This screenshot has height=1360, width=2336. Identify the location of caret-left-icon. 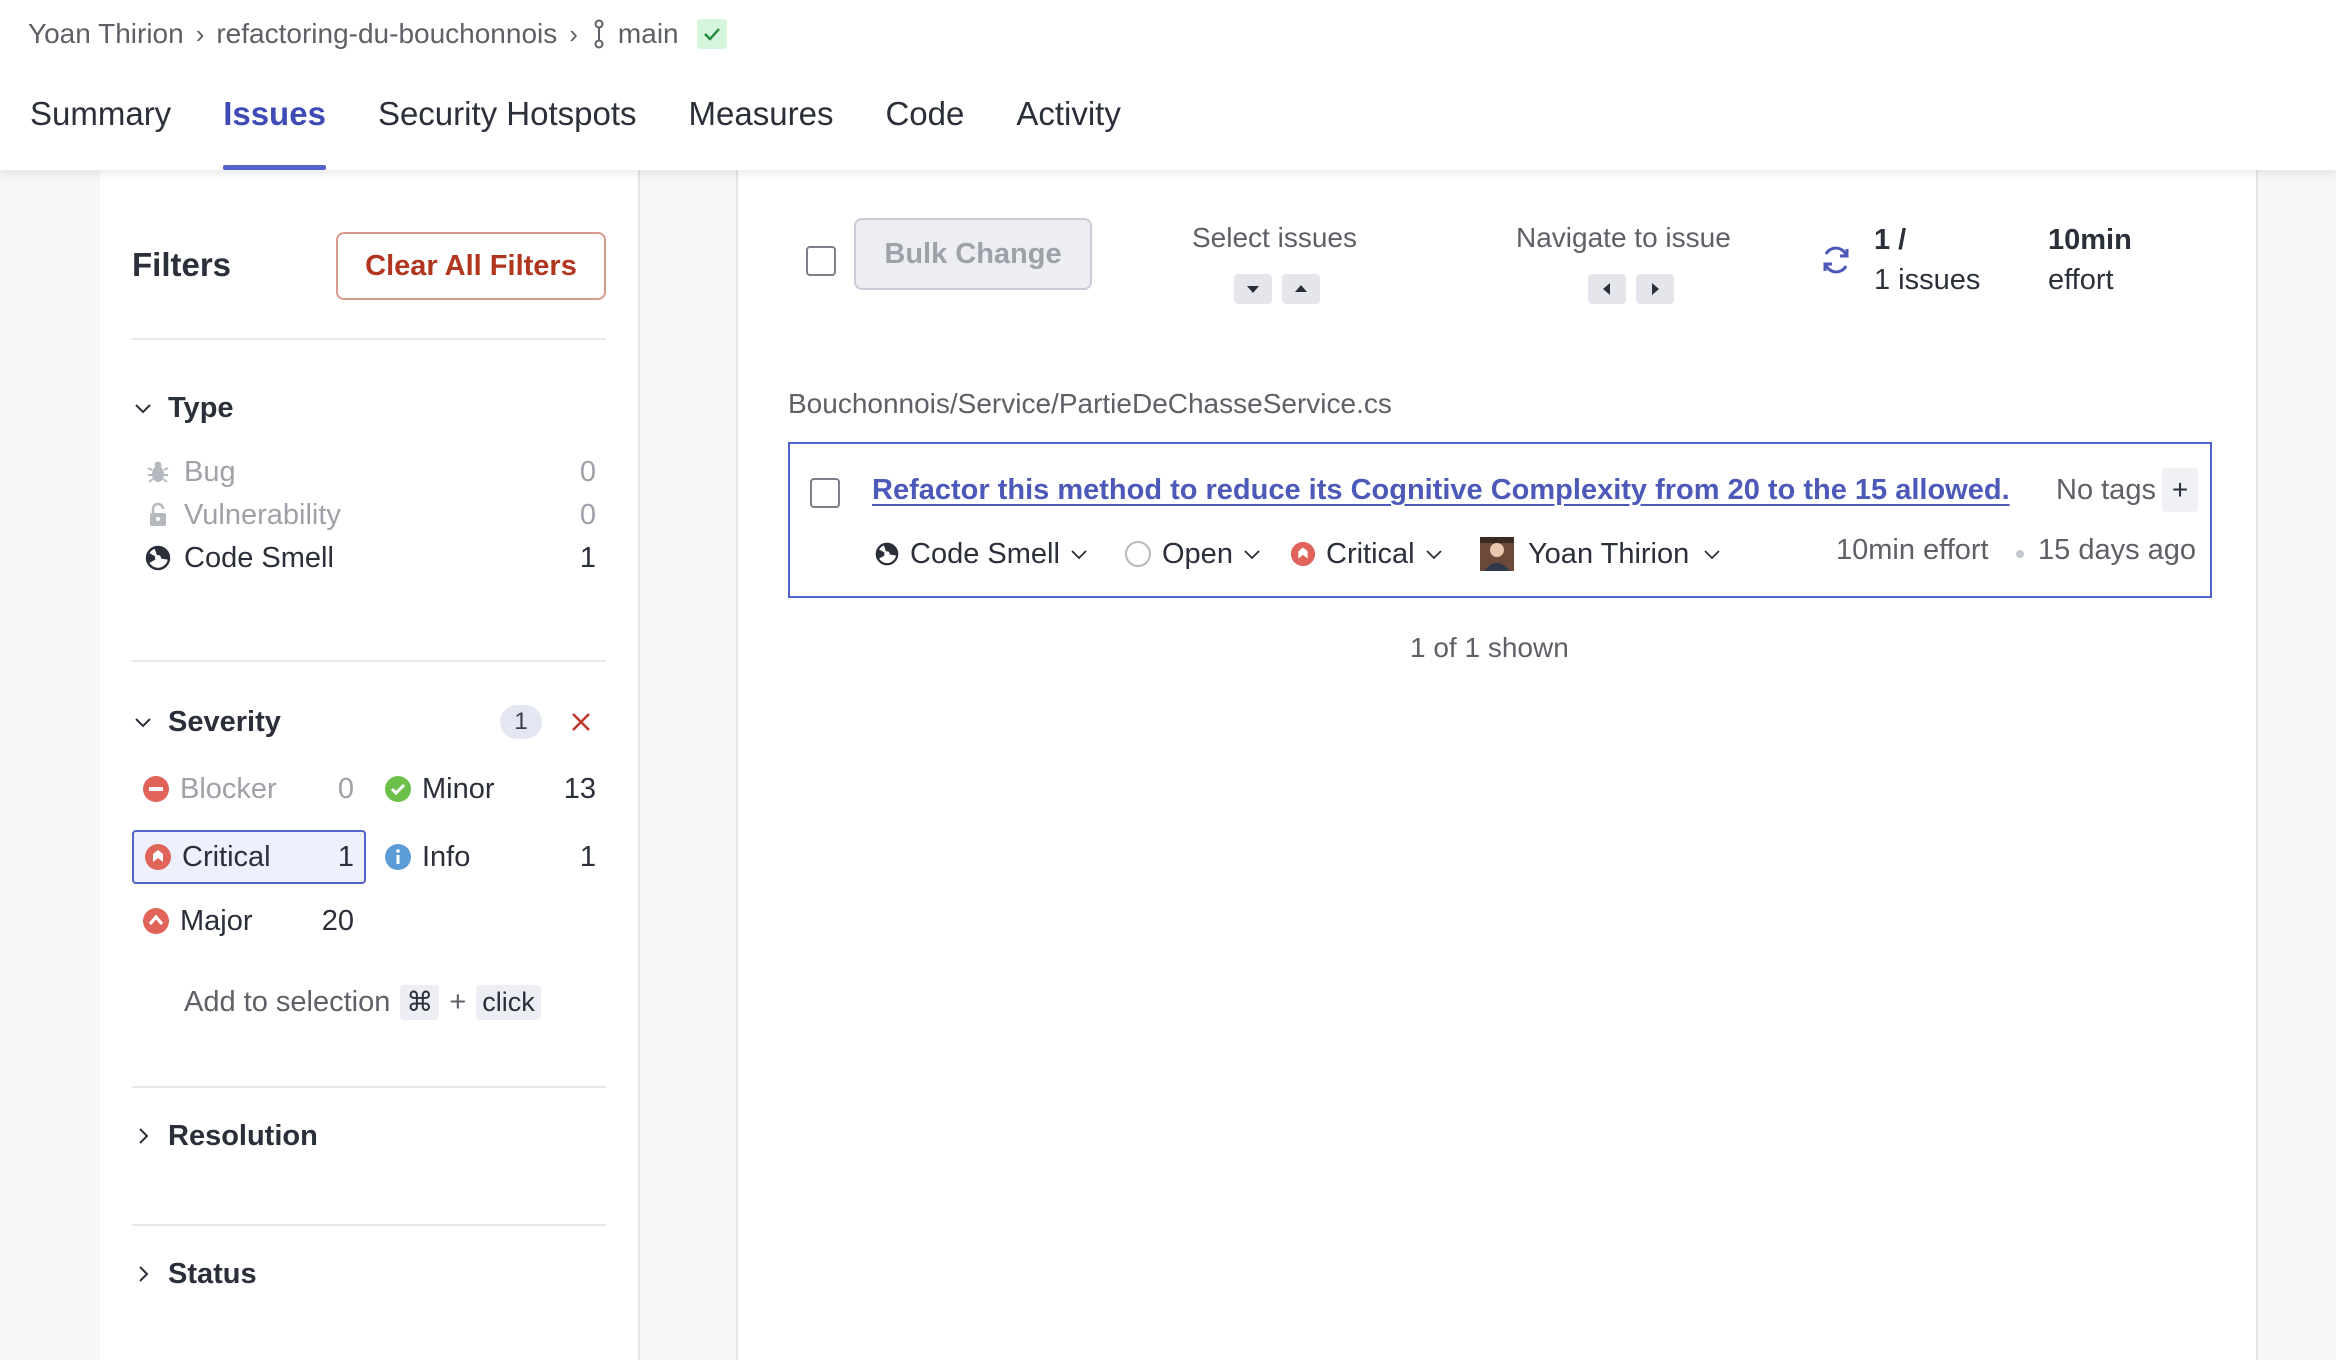
(1606, 289).